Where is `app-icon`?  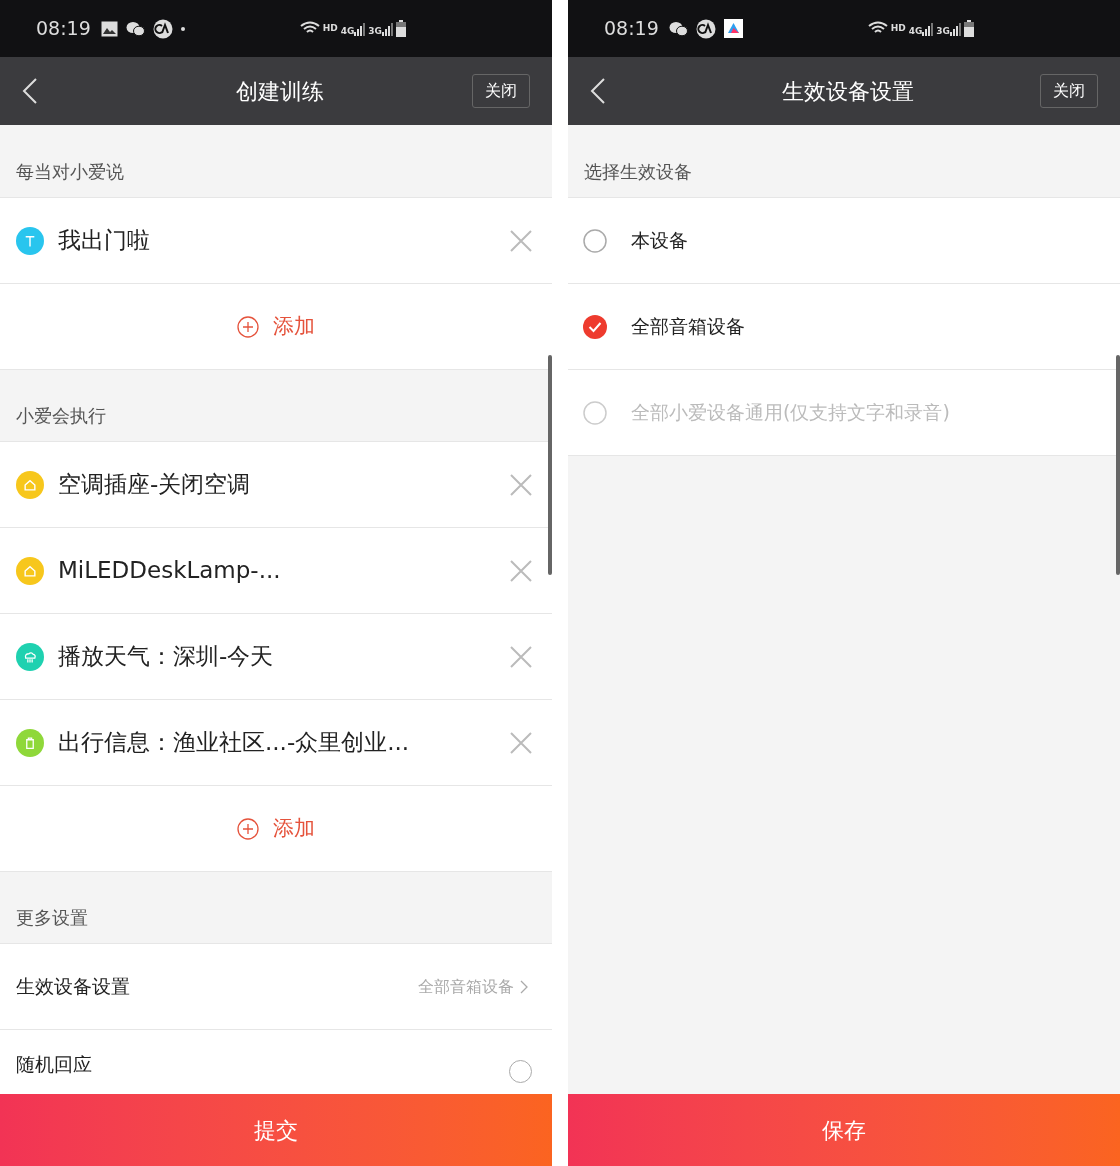 app-icon is located at coordinates (733, 28).